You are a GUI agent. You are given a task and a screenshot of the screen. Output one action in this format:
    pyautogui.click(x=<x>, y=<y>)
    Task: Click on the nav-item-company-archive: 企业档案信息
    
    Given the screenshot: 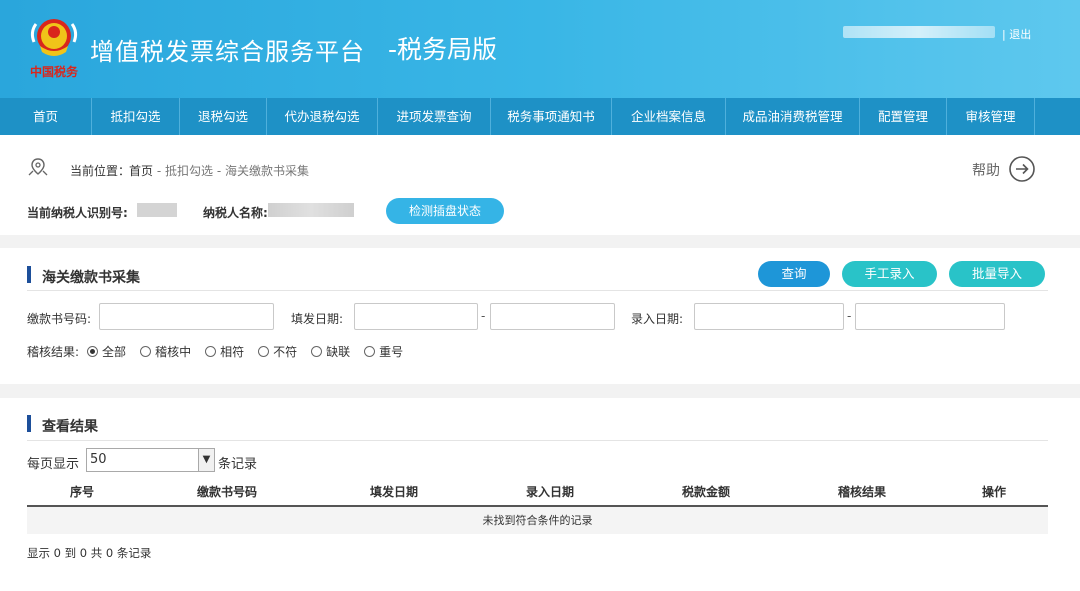 What is the action you would take?
    pyautogui.click(x=669, y=116)
    